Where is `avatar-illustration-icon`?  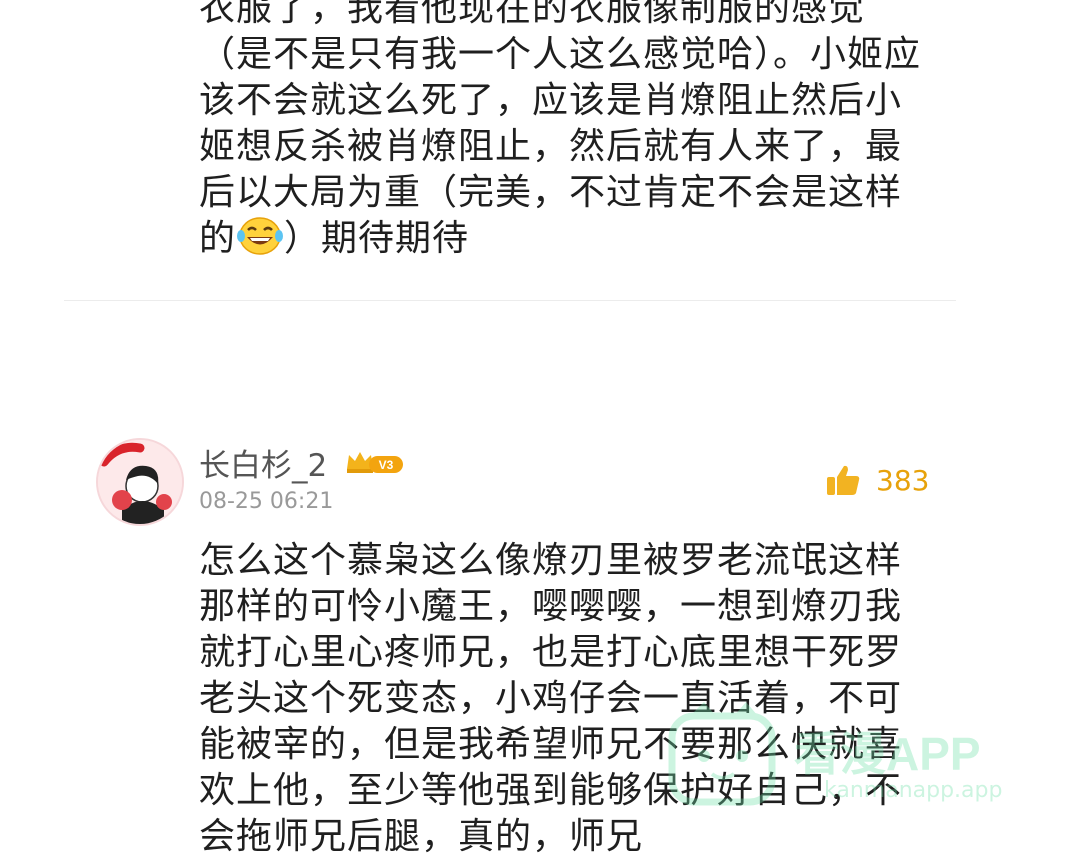 avatar-illustration-icon is located at coordinates (140, 482).